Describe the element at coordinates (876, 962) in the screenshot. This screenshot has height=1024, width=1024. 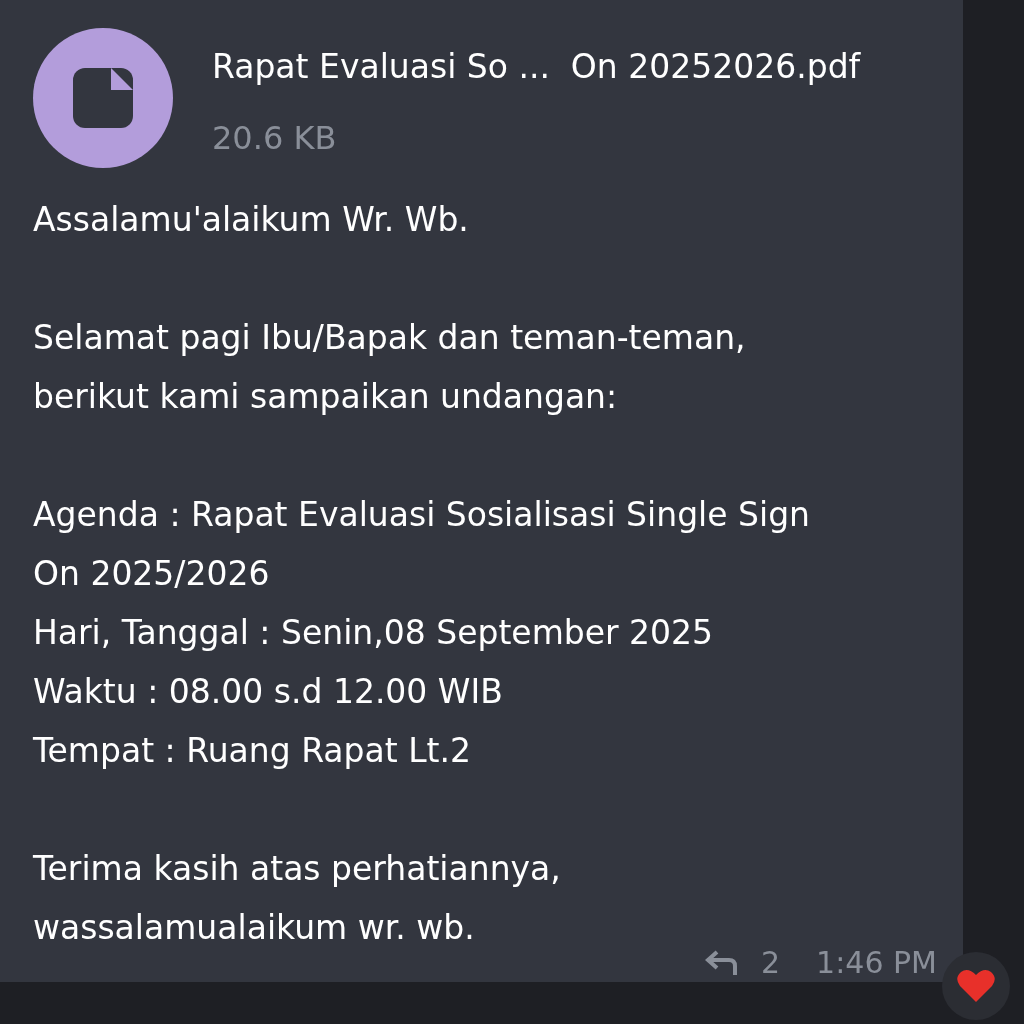
I see `message-time: 1:46 PM` at that location.